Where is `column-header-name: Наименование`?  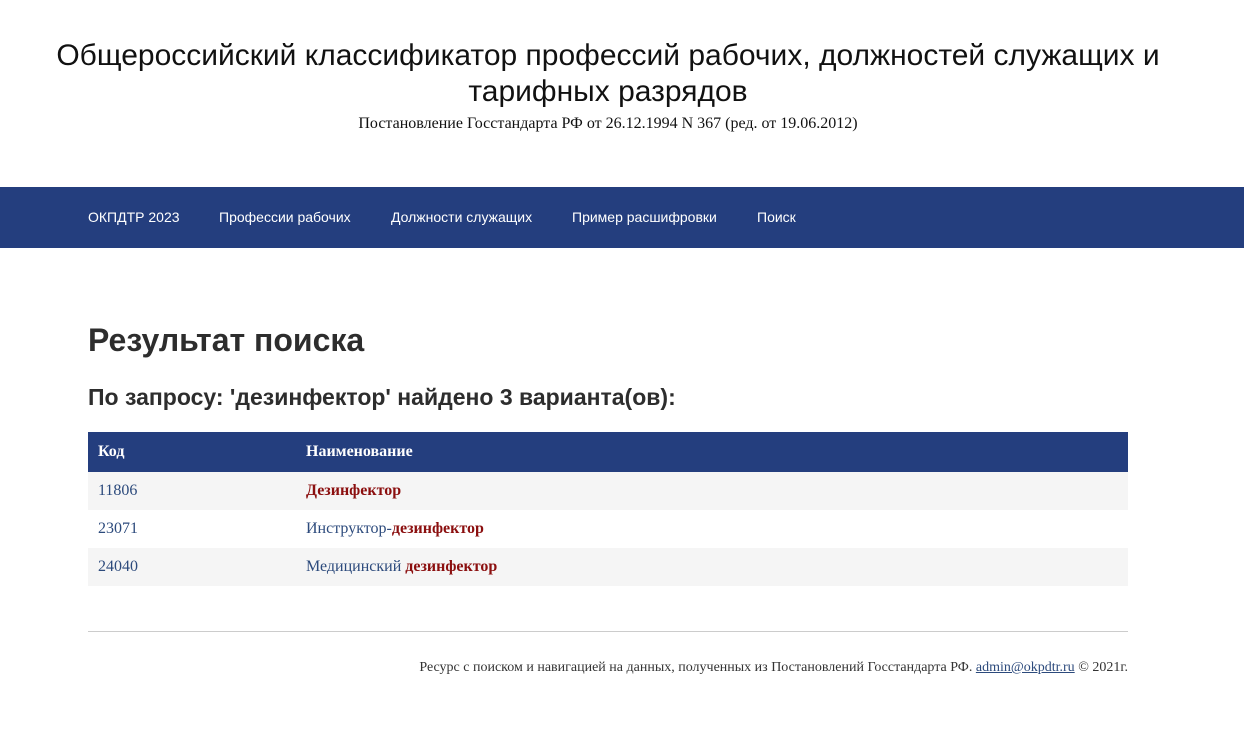 column-header-name: Наименование is located at coordinates (712, 452).